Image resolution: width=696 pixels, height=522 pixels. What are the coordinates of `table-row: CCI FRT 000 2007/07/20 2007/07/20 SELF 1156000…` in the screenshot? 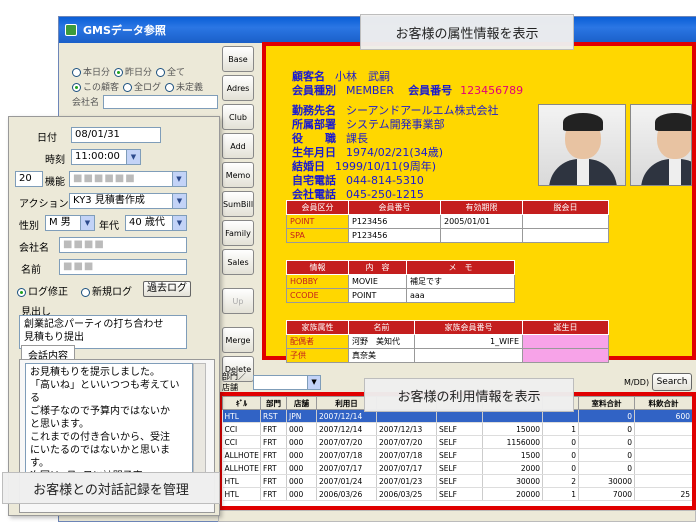 It's located at (457, 442).